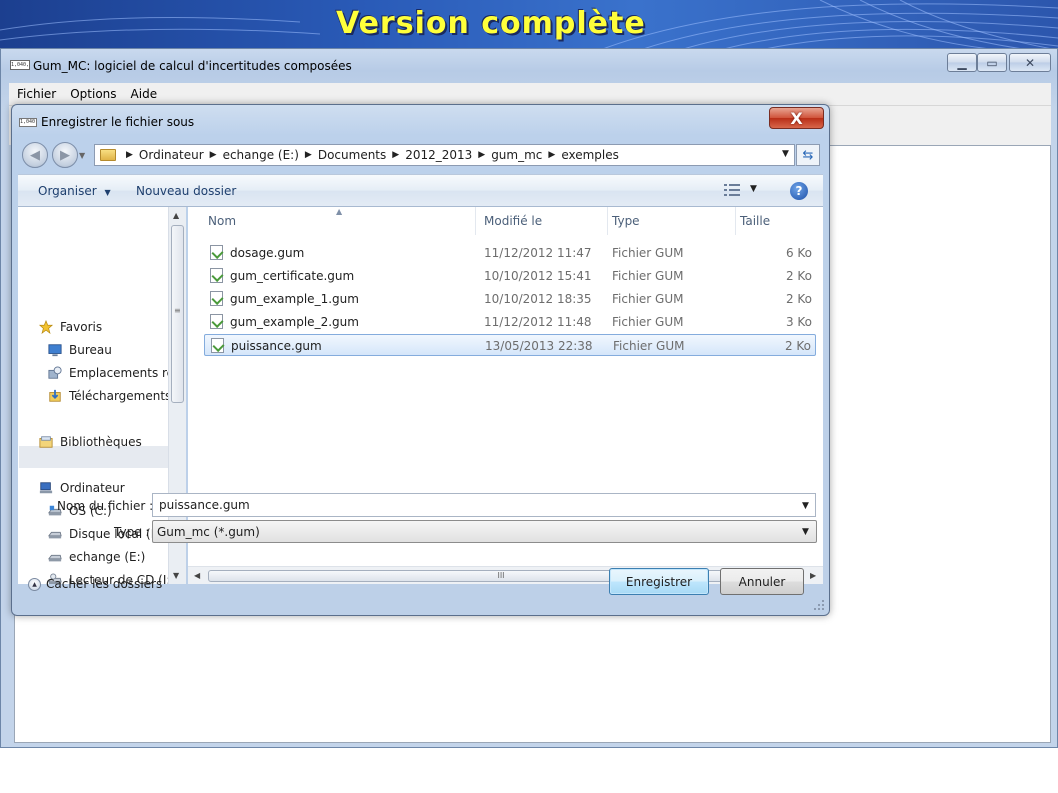 Image resolution: width=1058 pixels, height=793 pixels. What do you see at coordinates (516, 155) in the screenshot?
I see `breadcrumb-gum-mc: gum_mc` at bounding box center [516, 155].